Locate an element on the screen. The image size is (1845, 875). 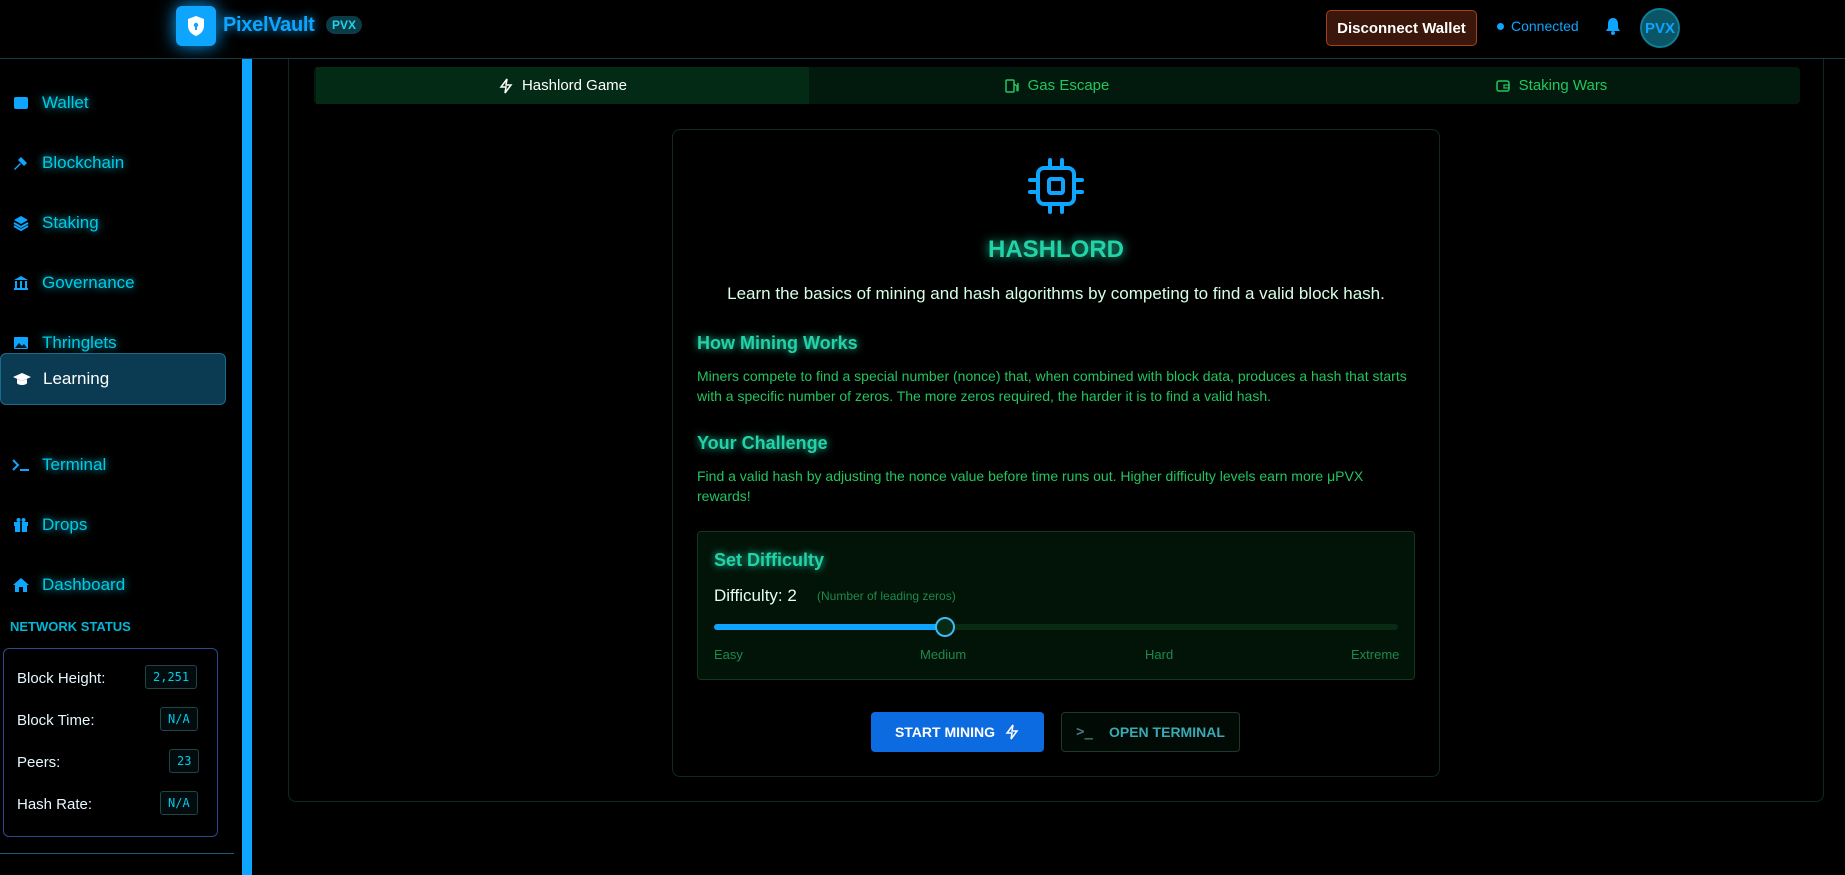
tick-hard: Hard is located at coordinates (1159, 654).